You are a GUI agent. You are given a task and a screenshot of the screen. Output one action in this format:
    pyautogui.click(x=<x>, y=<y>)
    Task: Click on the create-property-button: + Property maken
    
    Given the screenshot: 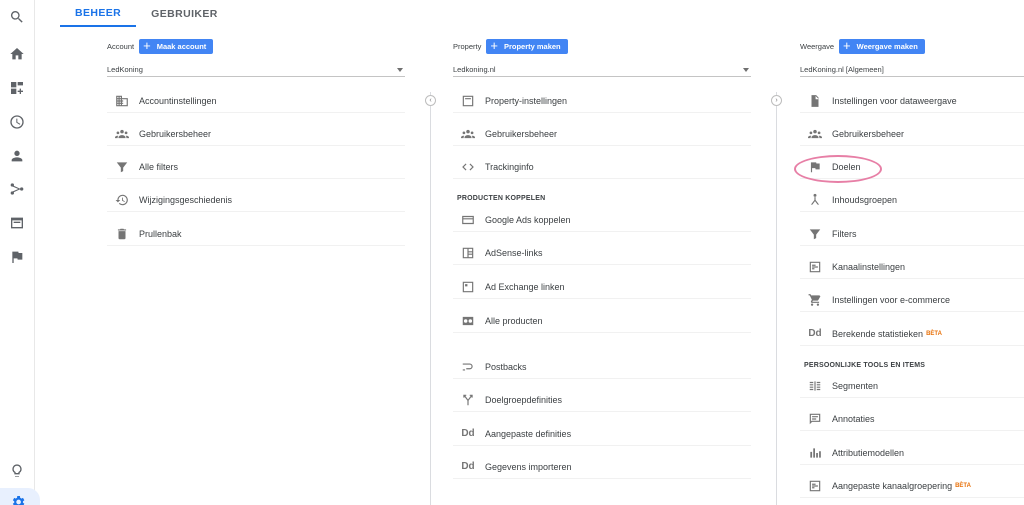 What is the action you would take?
    pyautogui.click(x=527, y=46)
    